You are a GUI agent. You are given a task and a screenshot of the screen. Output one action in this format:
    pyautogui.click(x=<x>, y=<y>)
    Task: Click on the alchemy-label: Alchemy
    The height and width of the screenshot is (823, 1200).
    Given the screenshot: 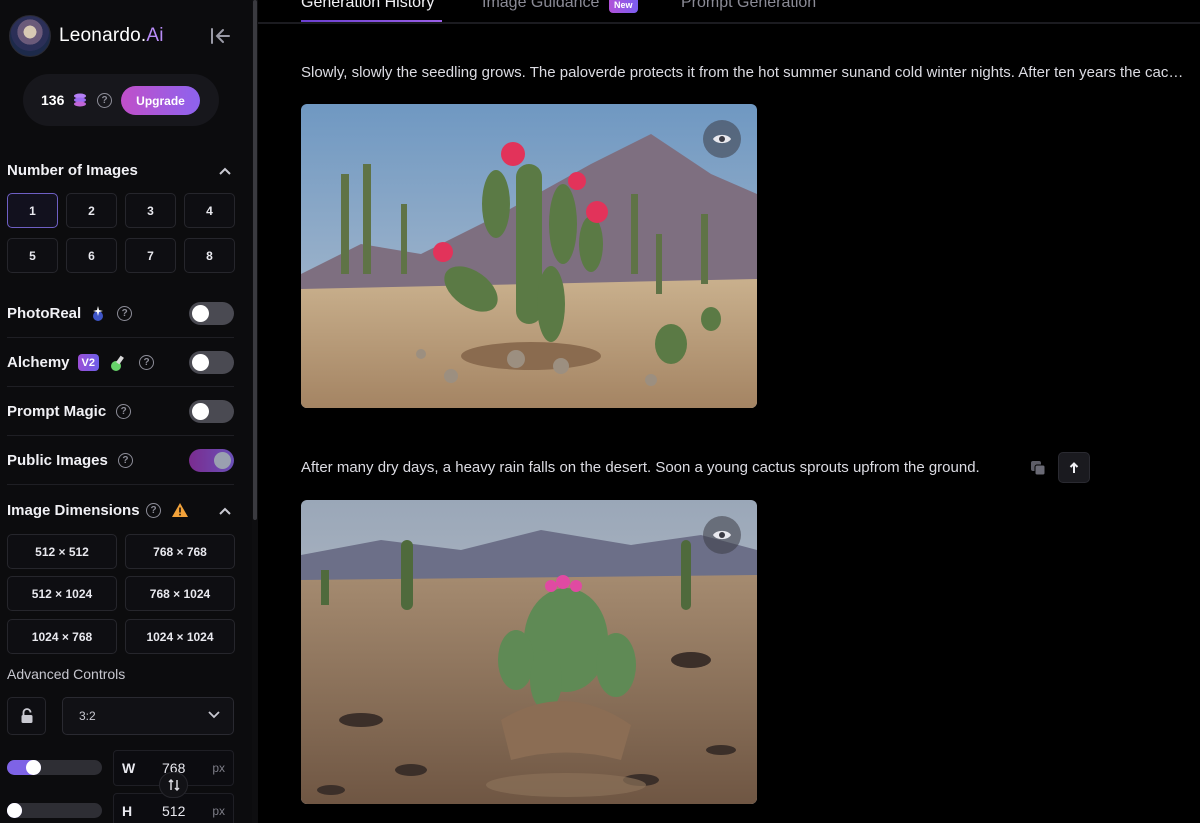 What is the action you would take?
    pyautogui.click(x=38, y=362)
    